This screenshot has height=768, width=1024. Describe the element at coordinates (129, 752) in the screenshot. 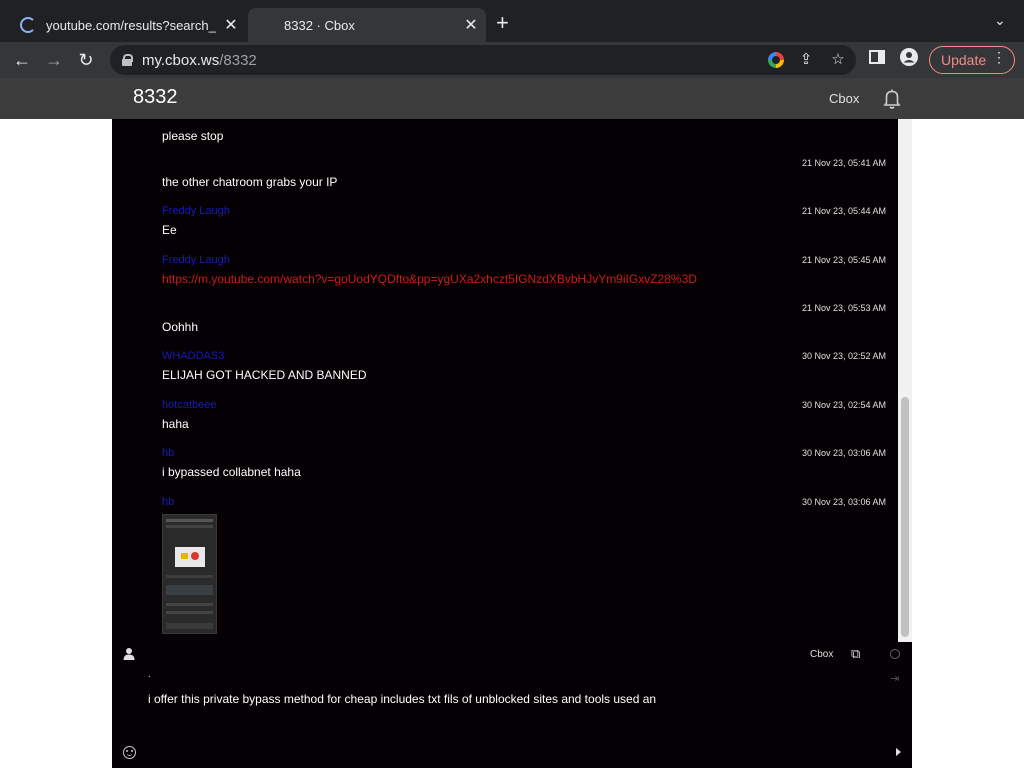

I see `emoji-icon` at that location.